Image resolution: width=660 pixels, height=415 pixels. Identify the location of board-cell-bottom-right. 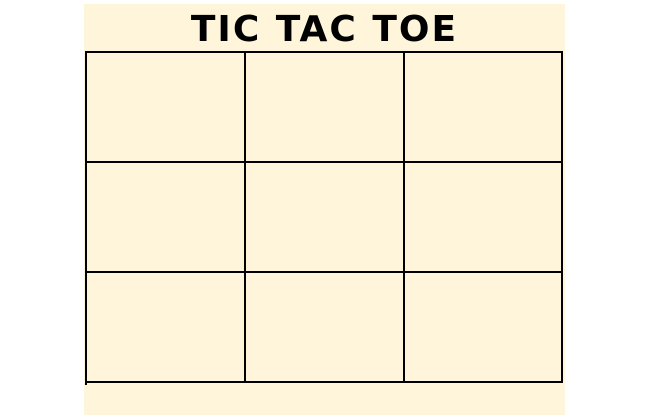
(484, 328).